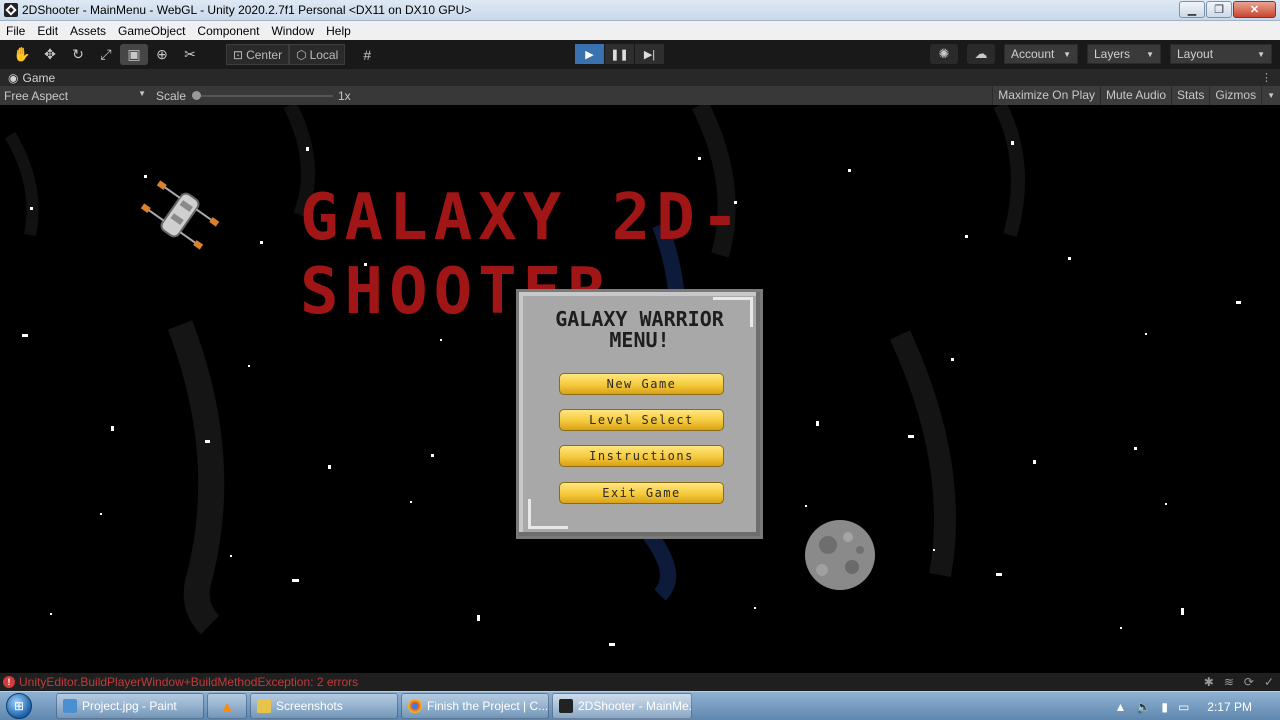  What do you see at coordinates (944, 54) in the screenshot?
I see `collab-icon: ✺` at bounding box center [944, 54].